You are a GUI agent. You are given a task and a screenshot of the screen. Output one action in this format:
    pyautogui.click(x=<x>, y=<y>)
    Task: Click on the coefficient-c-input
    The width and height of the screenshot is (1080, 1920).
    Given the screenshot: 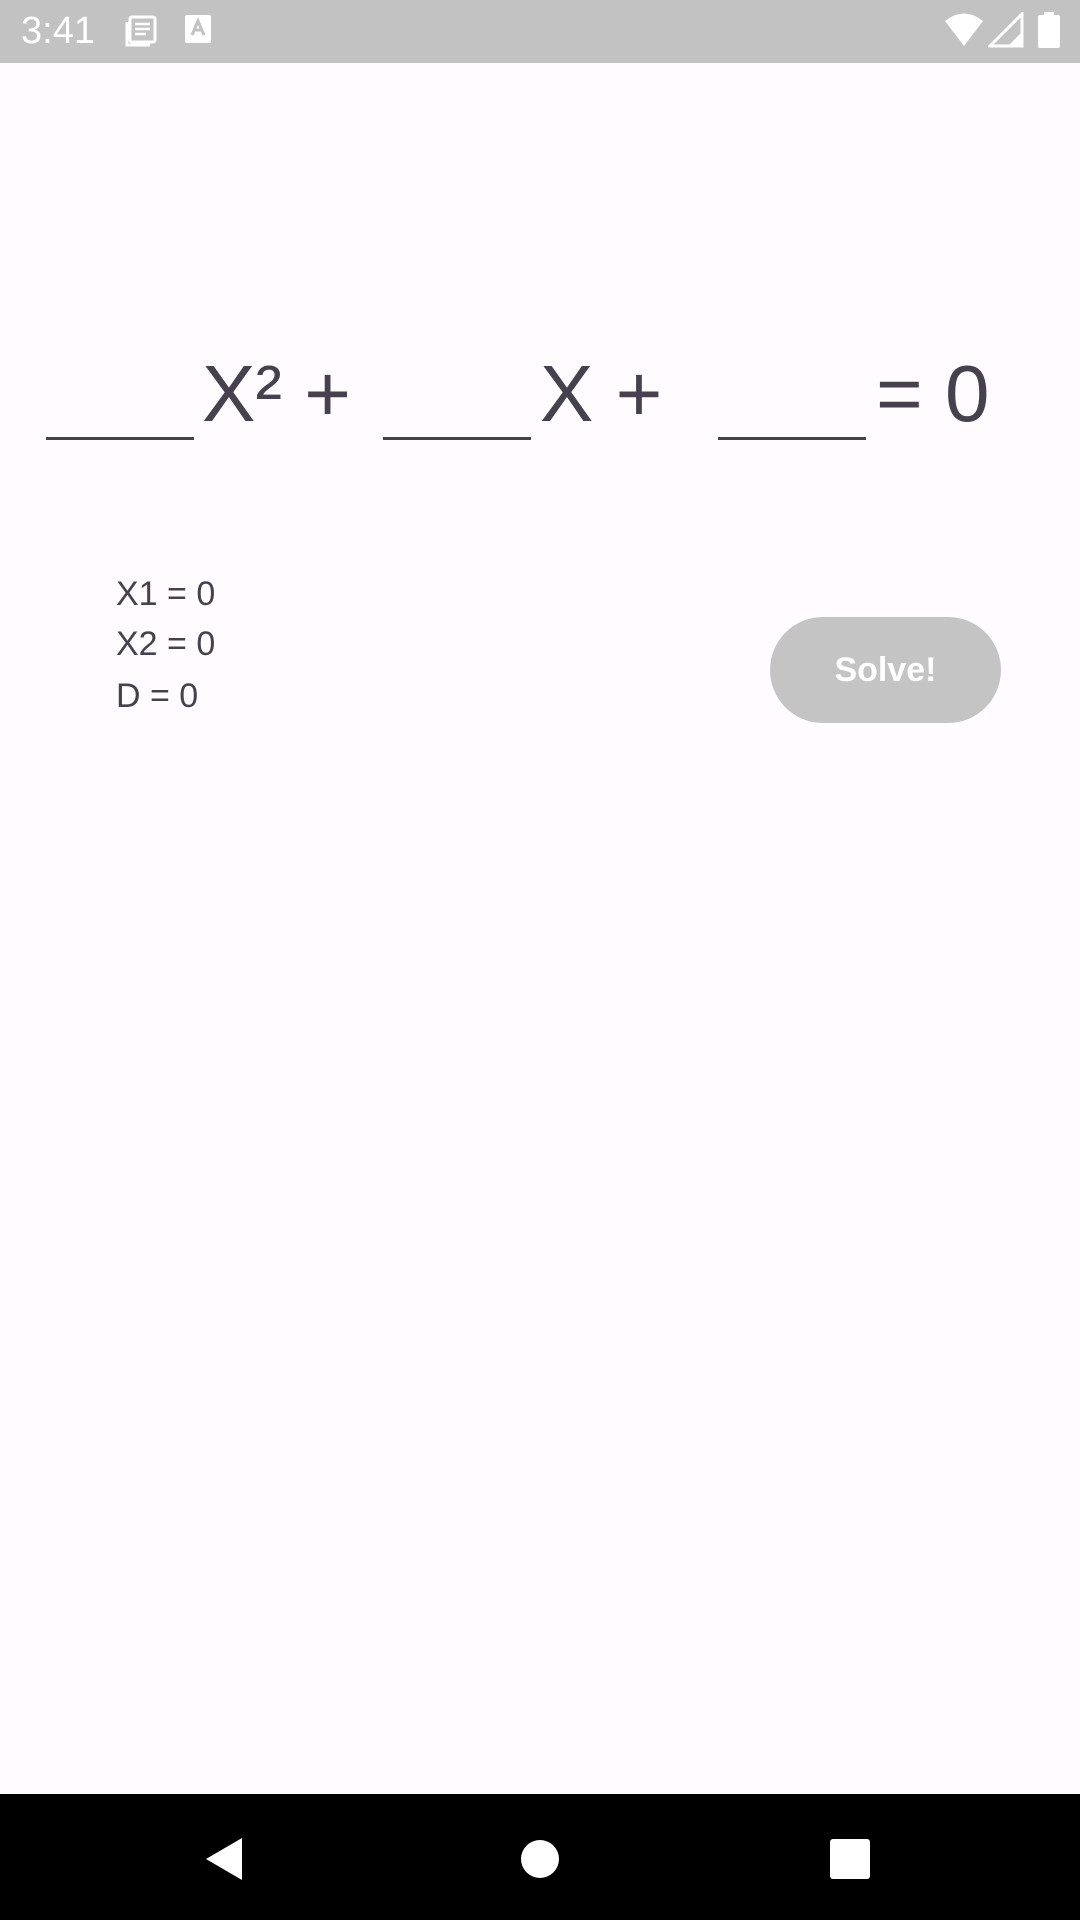 What is the action you would take?
    pyautogui.click(x=792, y=390)
    